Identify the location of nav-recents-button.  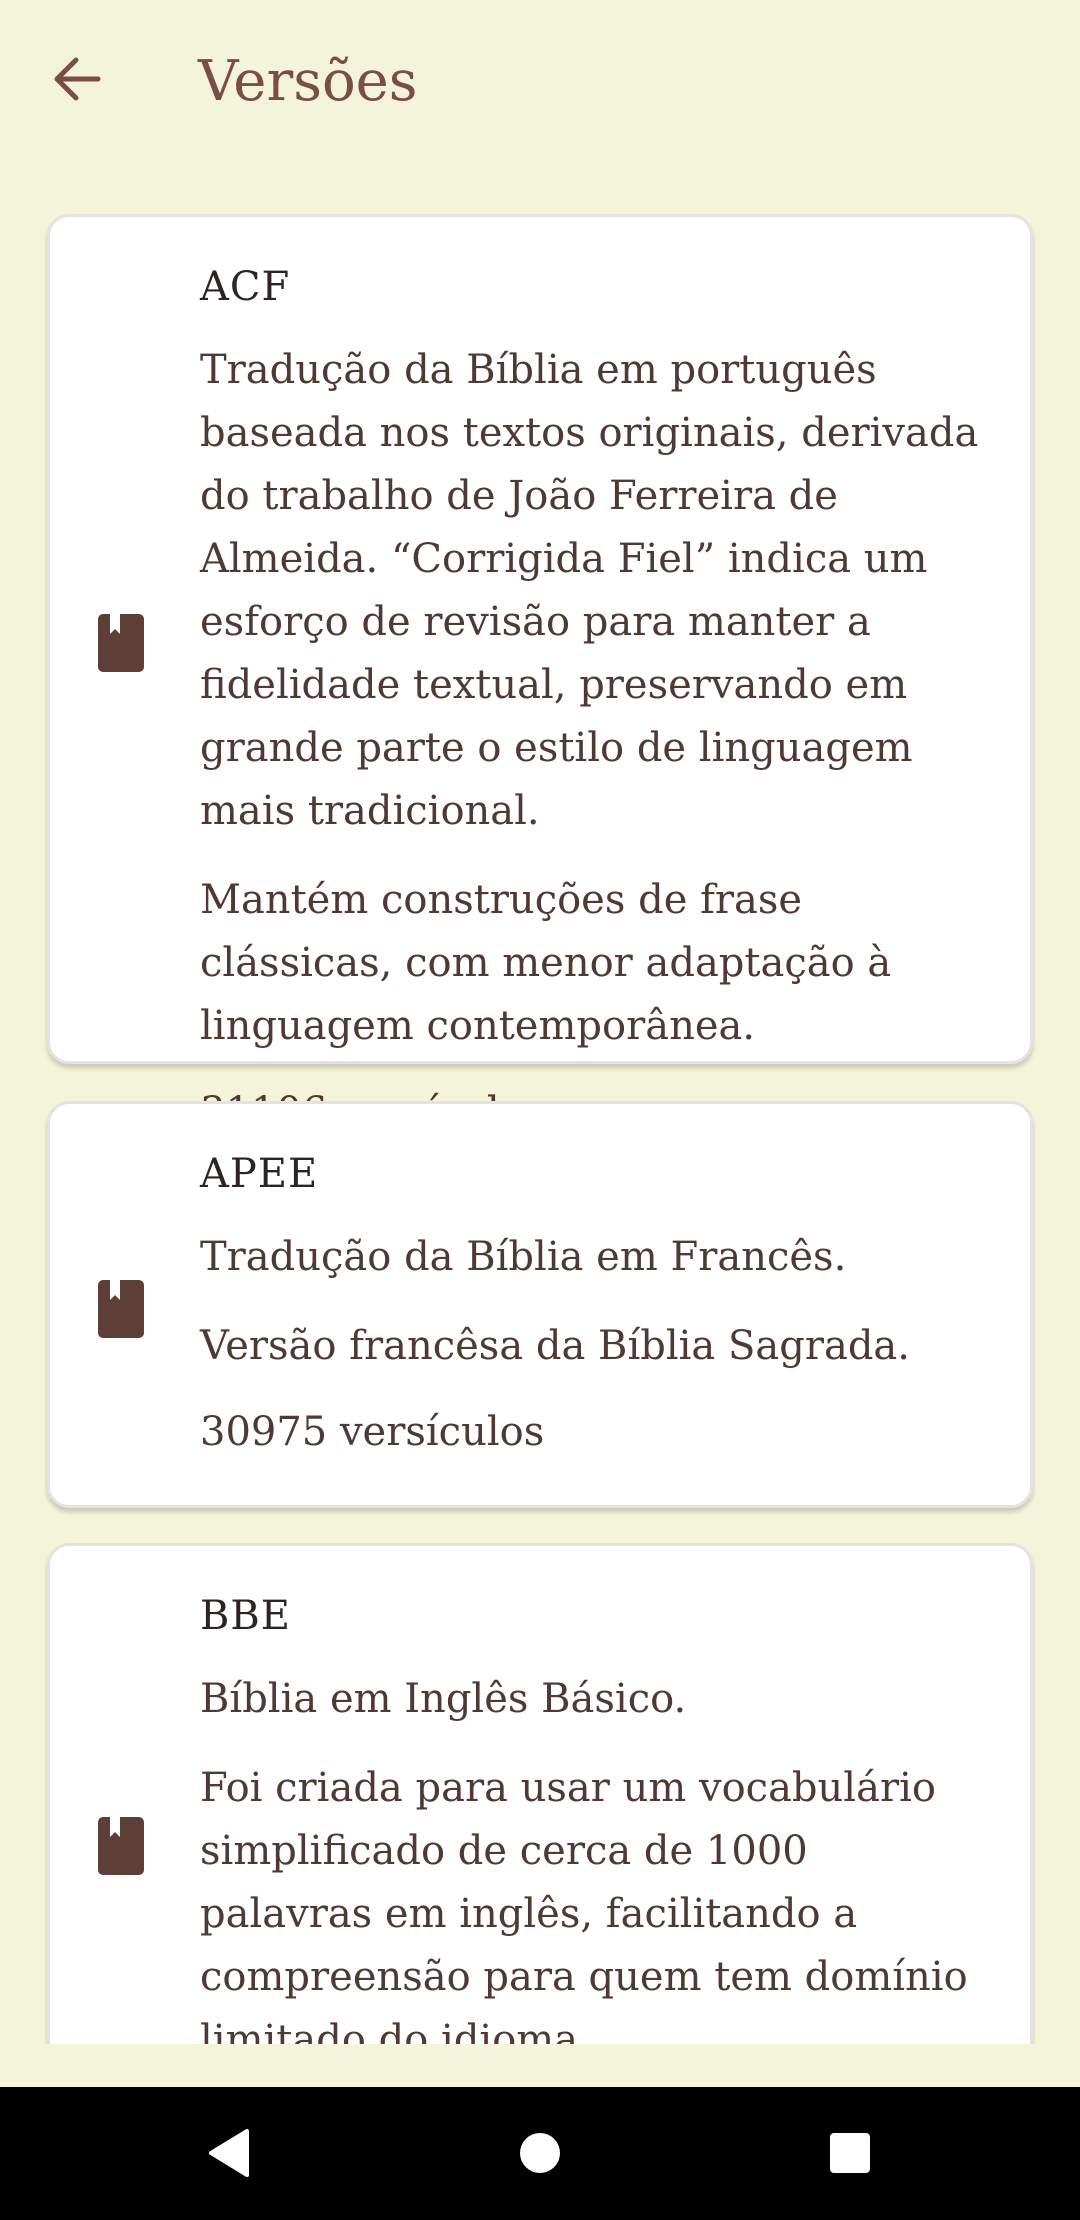
(850, 2153).